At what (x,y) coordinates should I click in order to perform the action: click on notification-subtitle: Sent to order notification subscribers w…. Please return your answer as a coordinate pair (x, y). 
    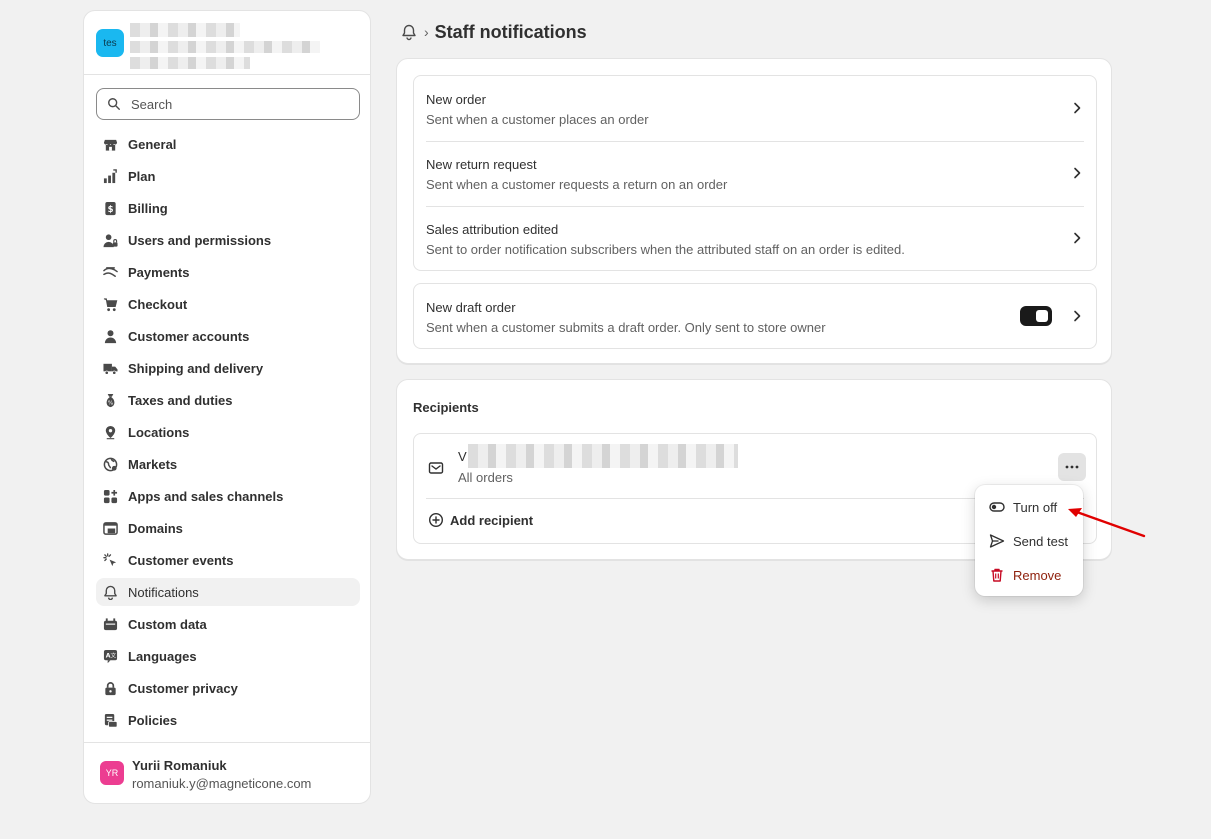
    Looking at the image, I should click on (665, 249).